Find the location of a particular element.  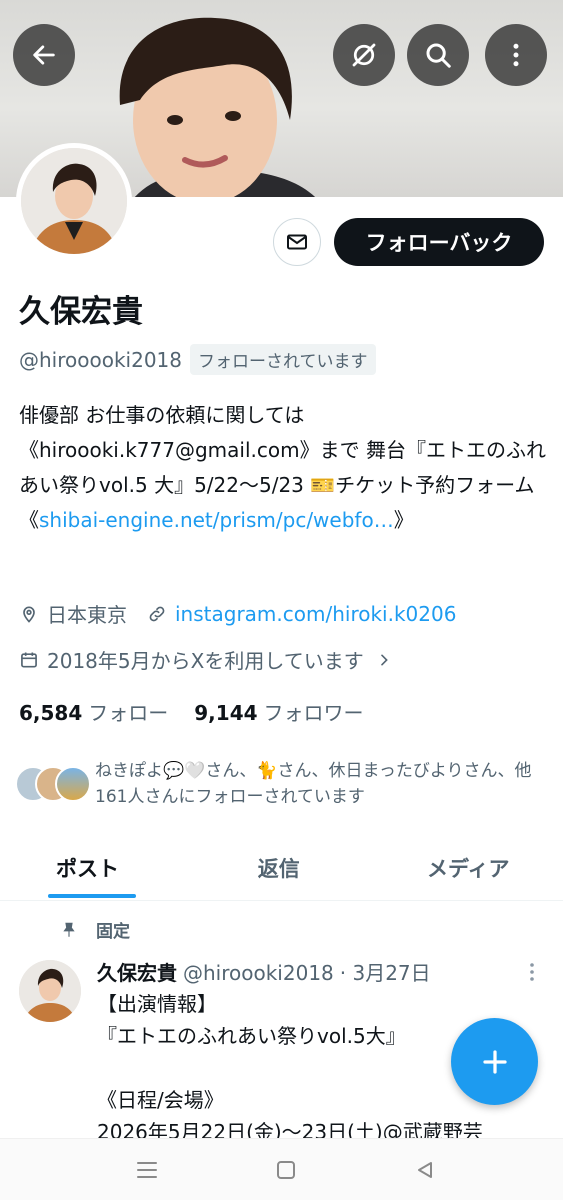

follow-back-button: フォローバック is located at coordinates (439, 242).